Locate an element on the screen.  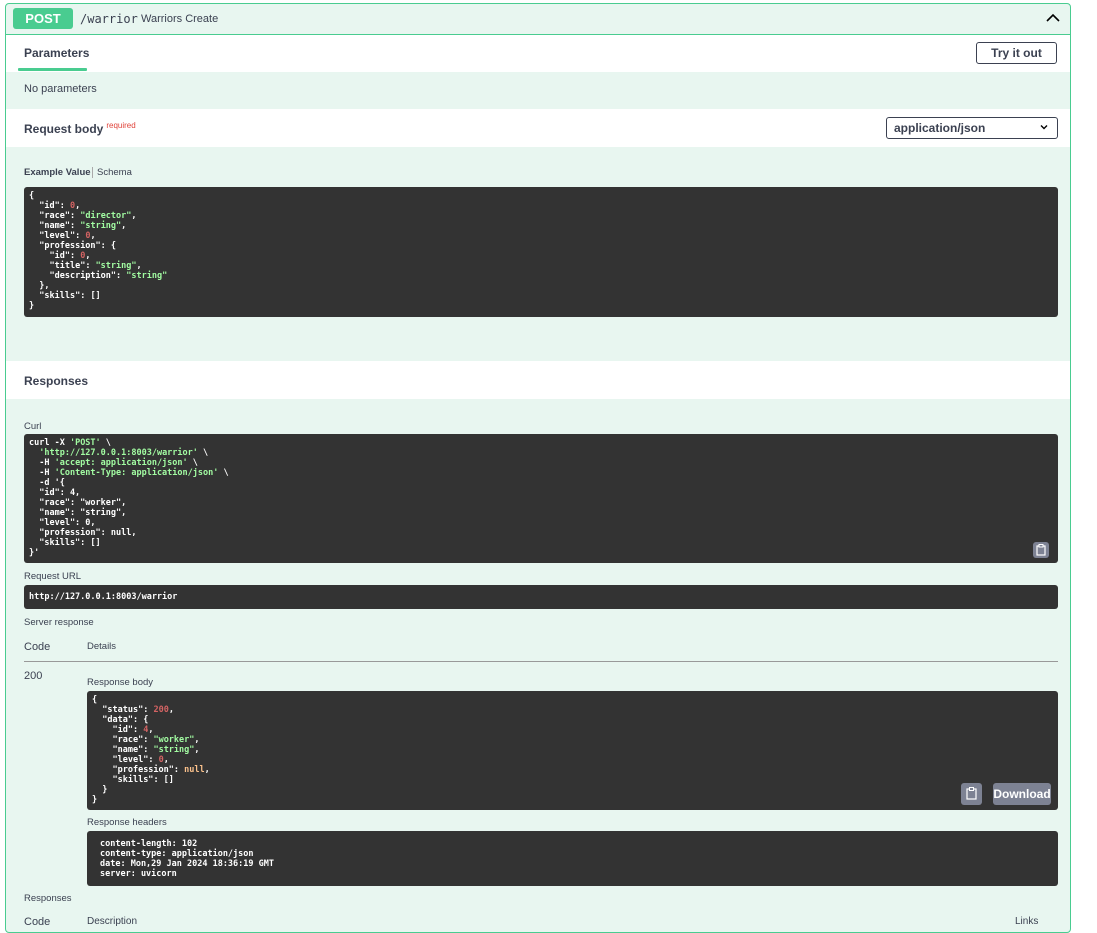
response-table-divider is located at coordinates (541, 661).